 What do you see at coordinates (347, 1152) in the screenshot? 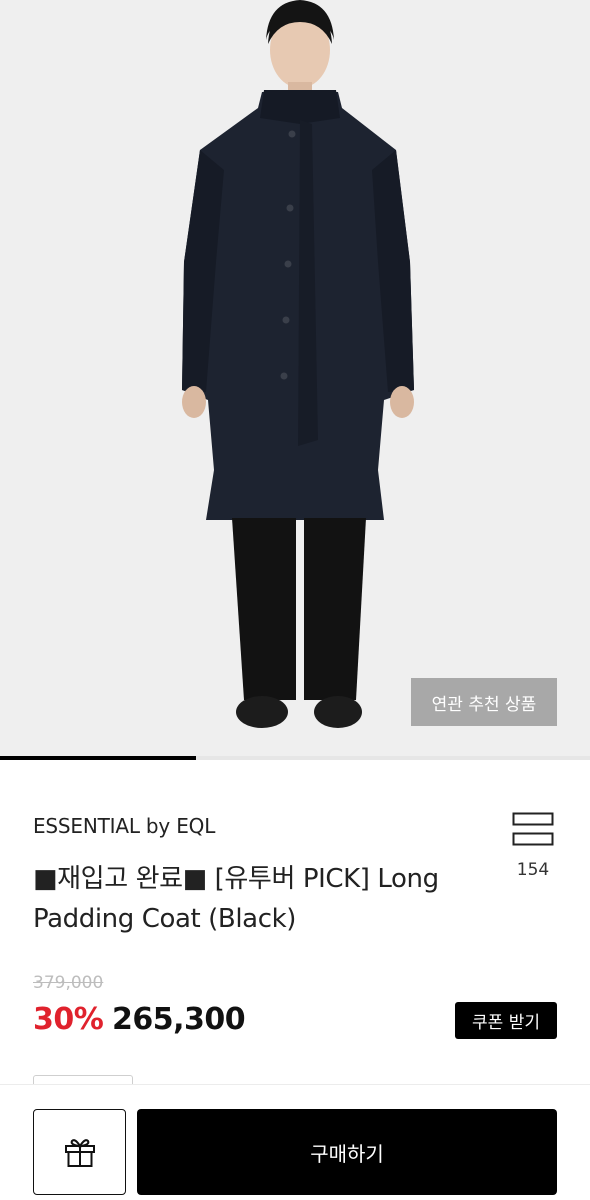
I see `buy-button: 구매하기` at bounding box center [347, 1152].